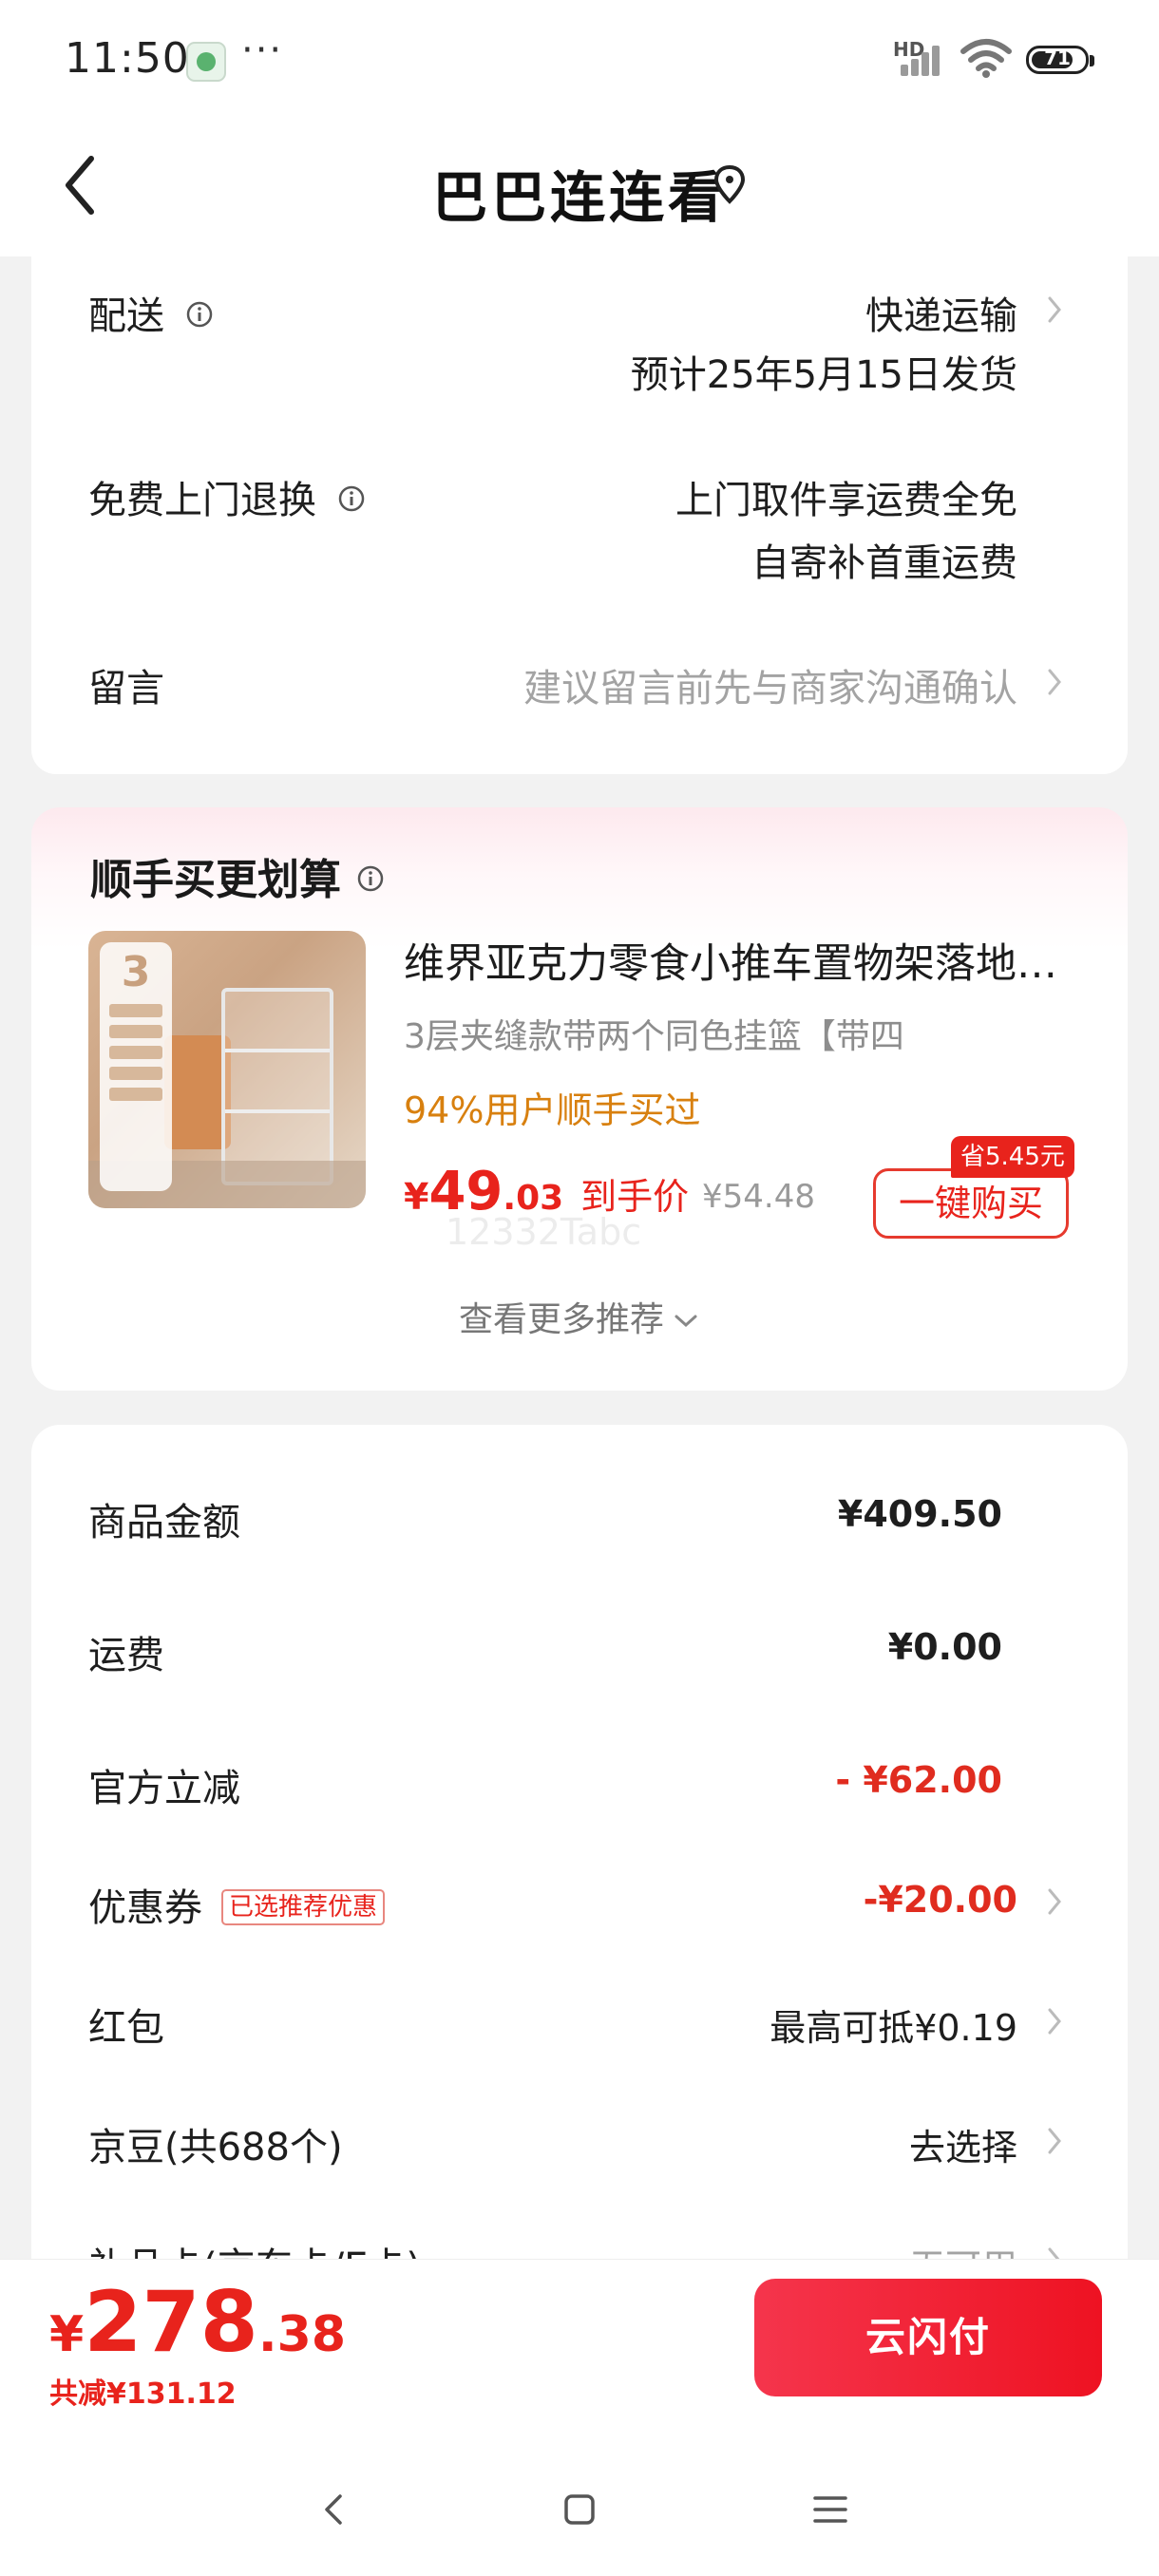 The image size is (1159, 2576). I want to click on coupon-label-wrap: 优惠券 已选推荐优惠, so click(237, 1904).